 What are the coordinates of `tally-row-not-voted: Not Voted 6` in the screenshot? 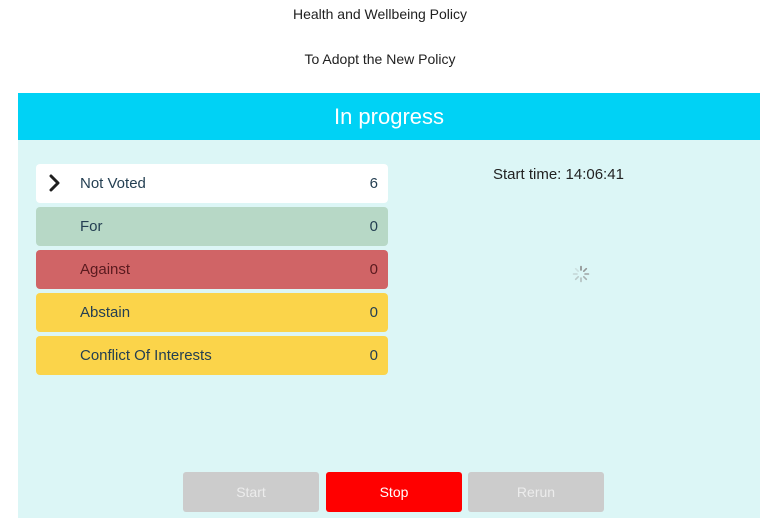 It's located at (212, 183).